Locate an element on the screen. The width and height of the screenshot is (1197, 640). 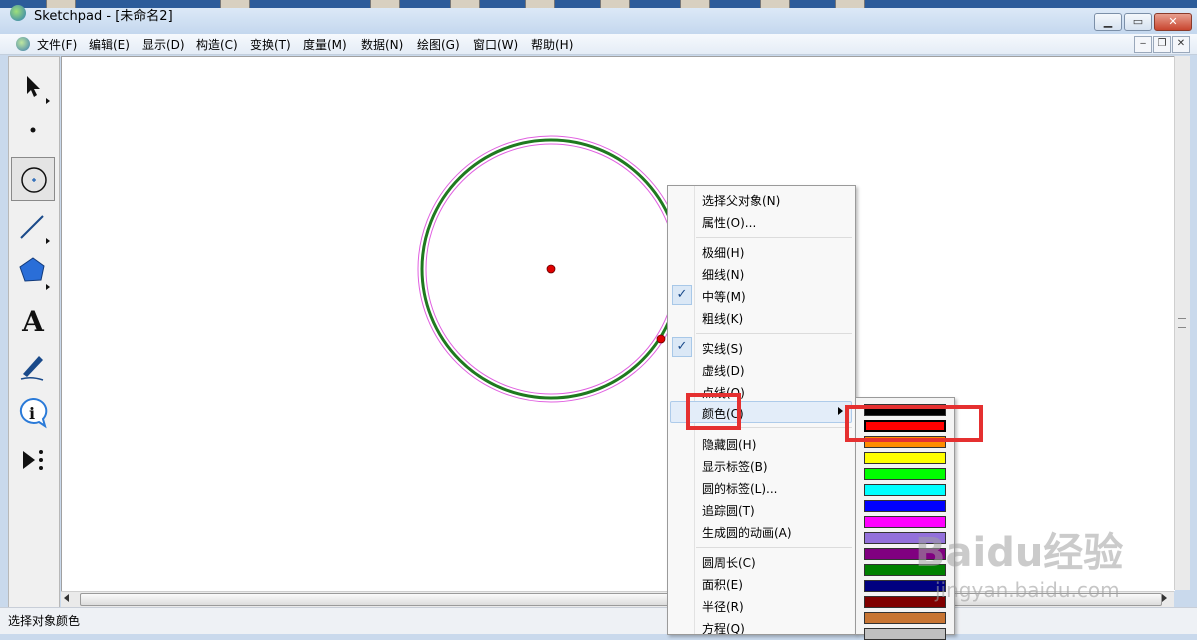
polygon-icon is located at coordinates (33, 272).